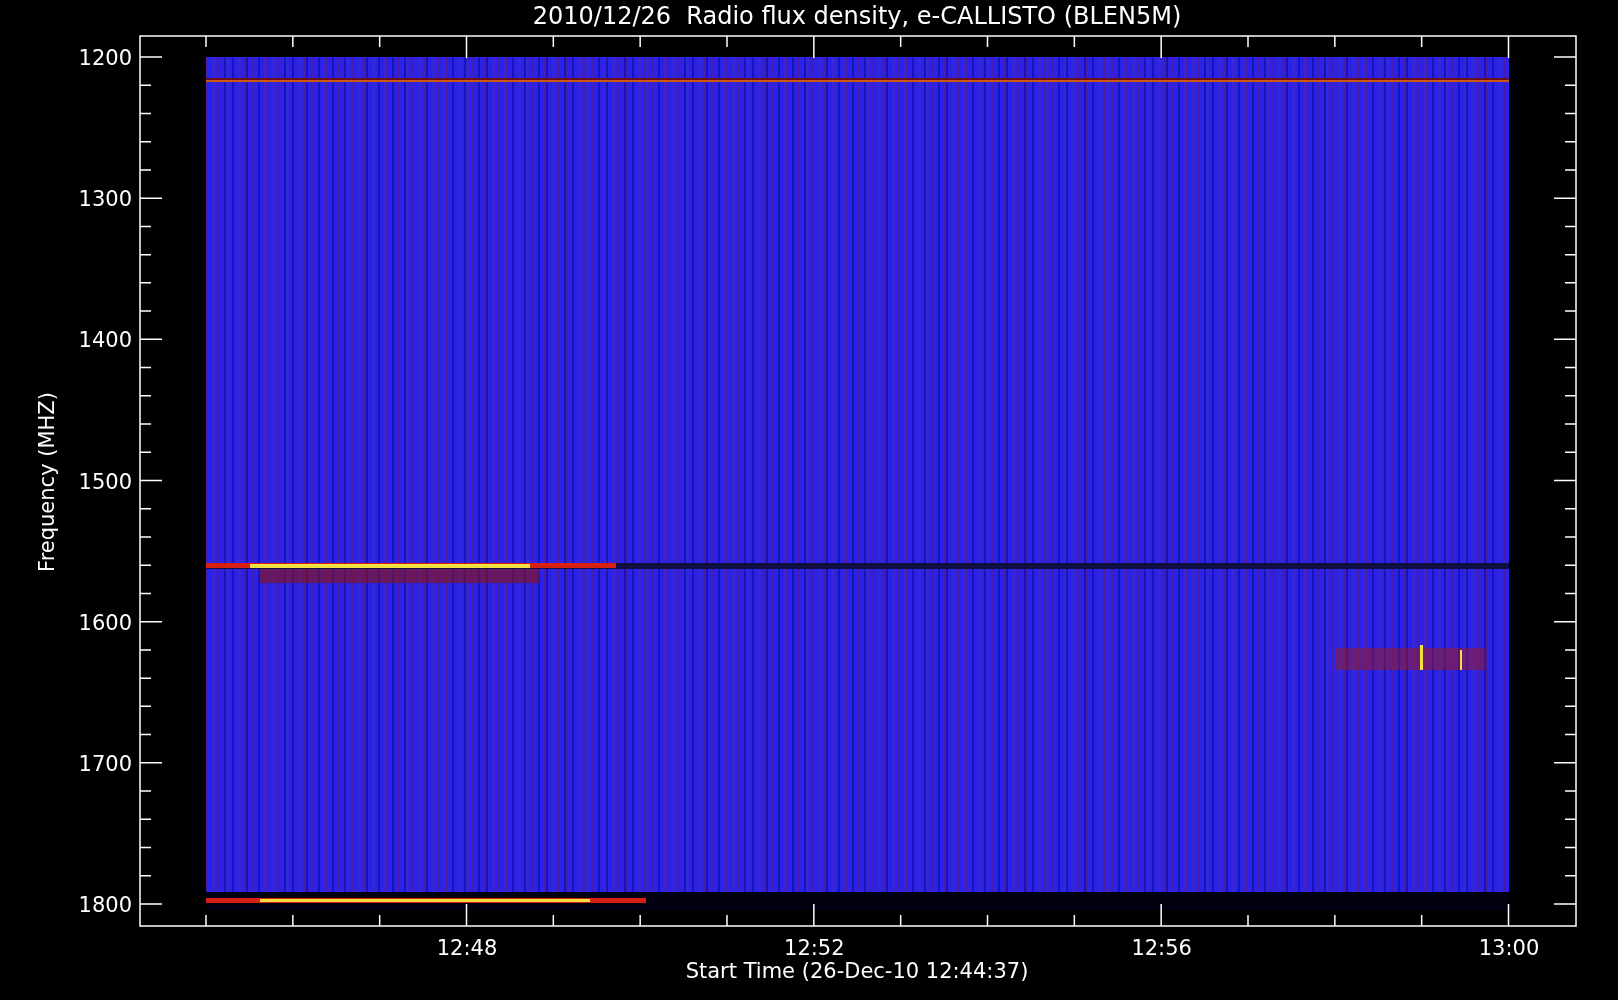 The height and width of the screenshot is (1000, 1618). Describe the element at coordinates (814, 948) in the screenshot. I see `tick-label: 12:52` at that location.